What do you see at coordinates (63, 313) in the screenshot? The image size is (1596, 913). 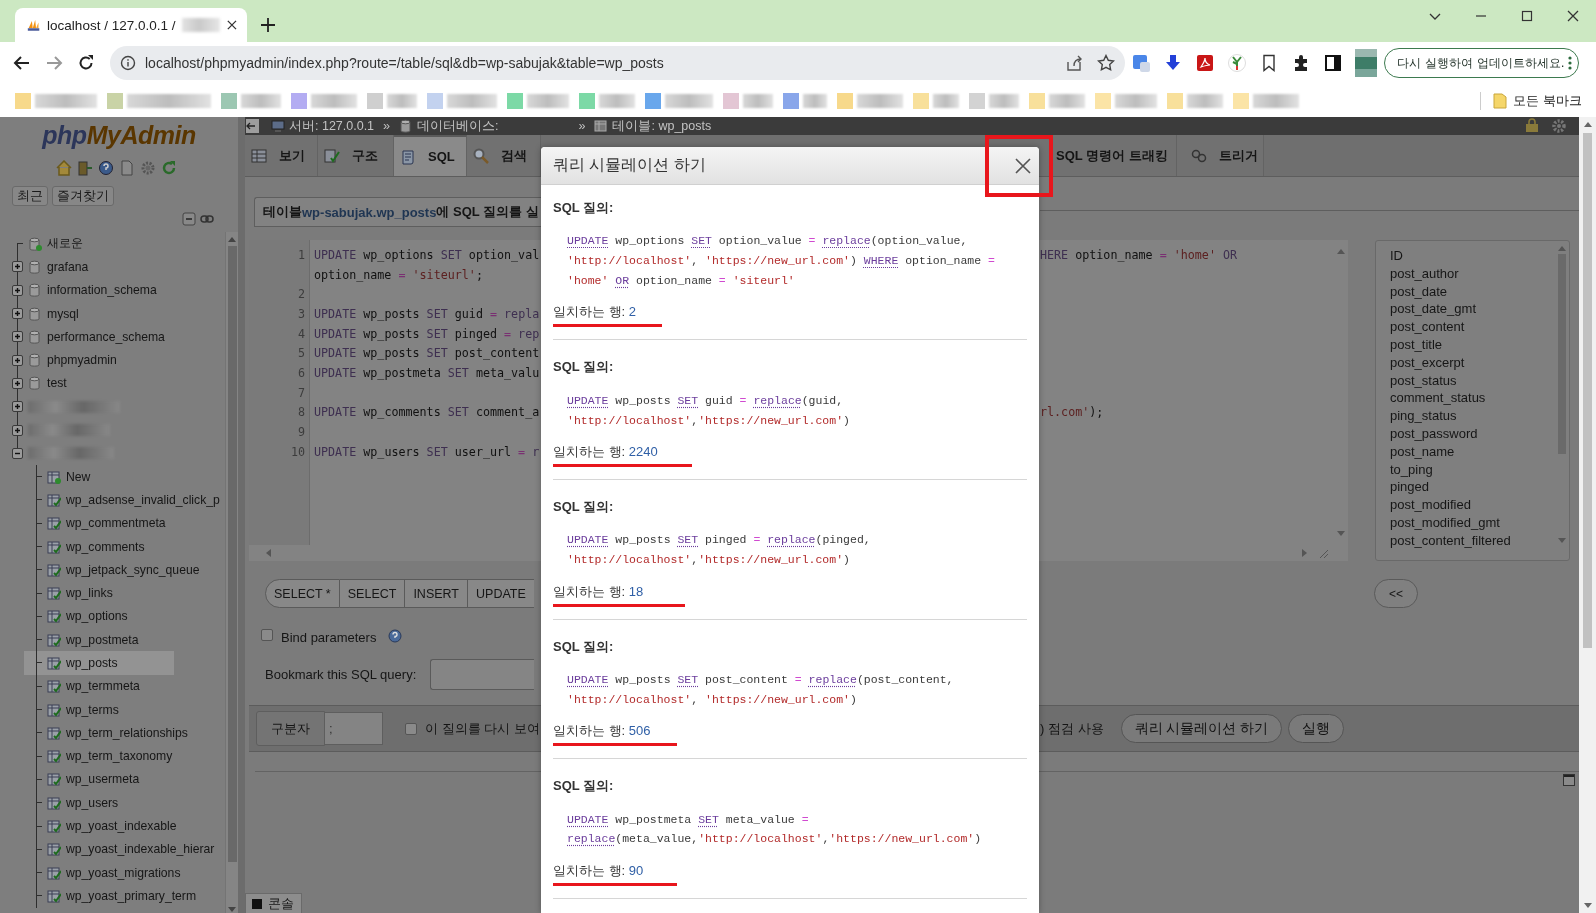 I see `tree-label: mysql` at bounding box center [63, 313].